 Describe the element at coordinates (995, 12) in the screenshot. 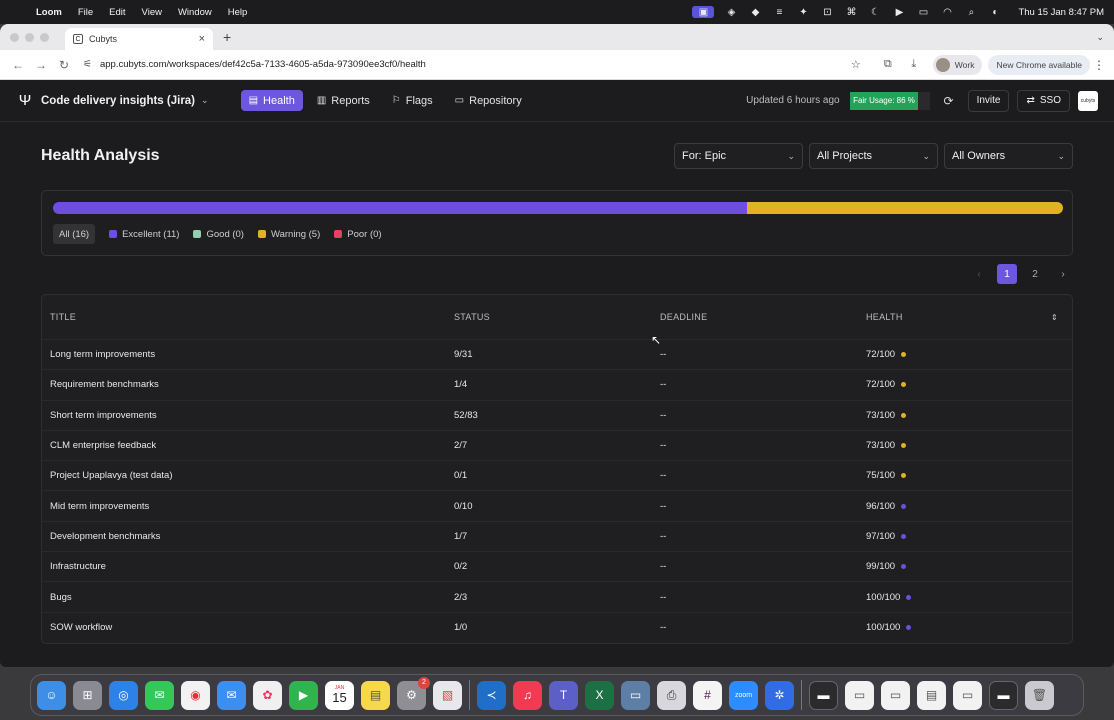

I see `control-center-icon: ◐` at that location.